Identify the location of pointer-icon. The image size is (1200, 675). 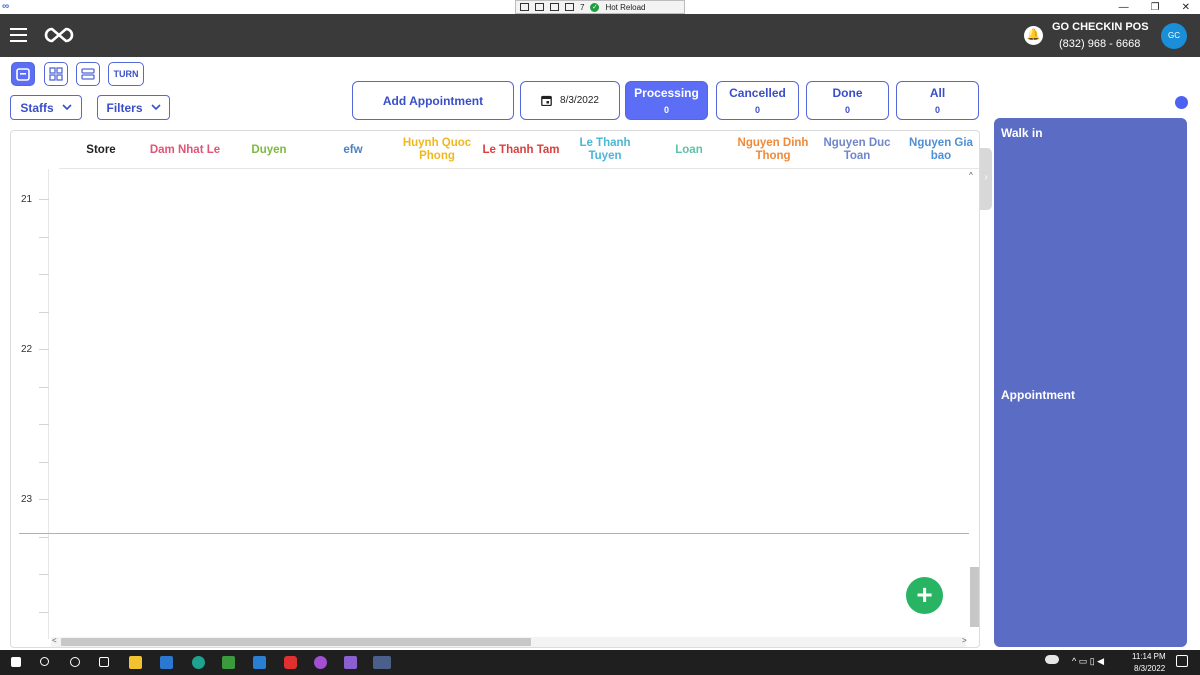
(539, 7).